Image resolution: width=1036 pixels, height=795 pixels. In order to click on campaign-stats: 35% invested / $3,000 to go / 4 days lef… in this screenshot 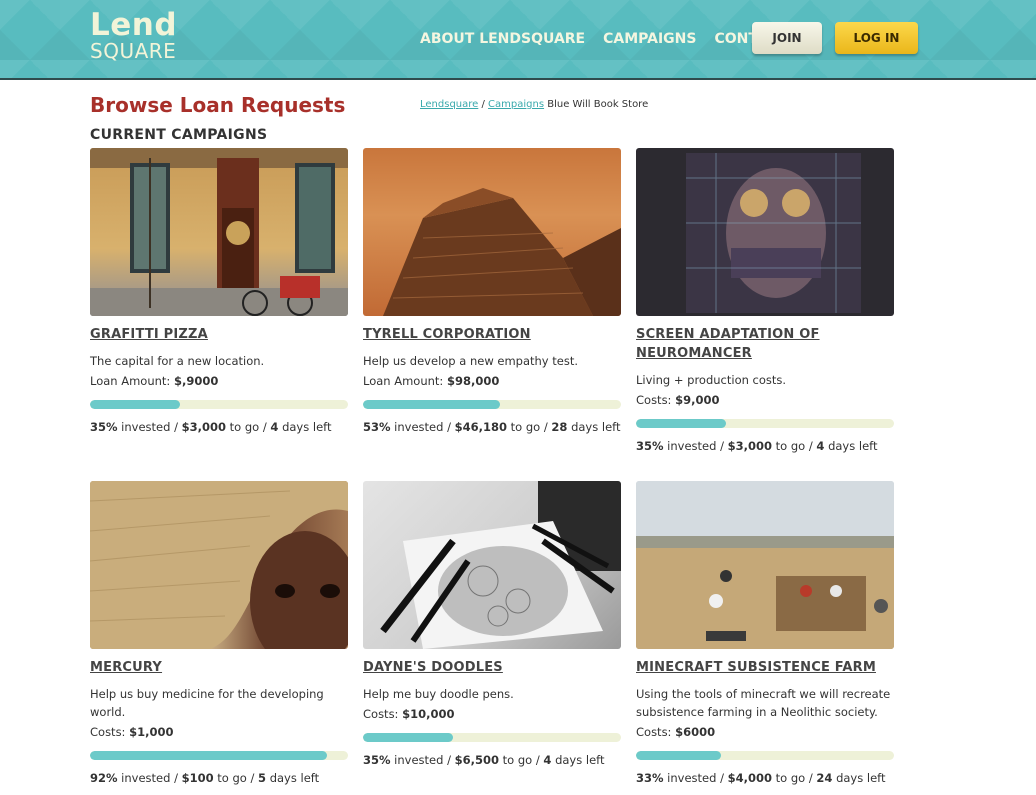, I will do `click(765, 446)`.